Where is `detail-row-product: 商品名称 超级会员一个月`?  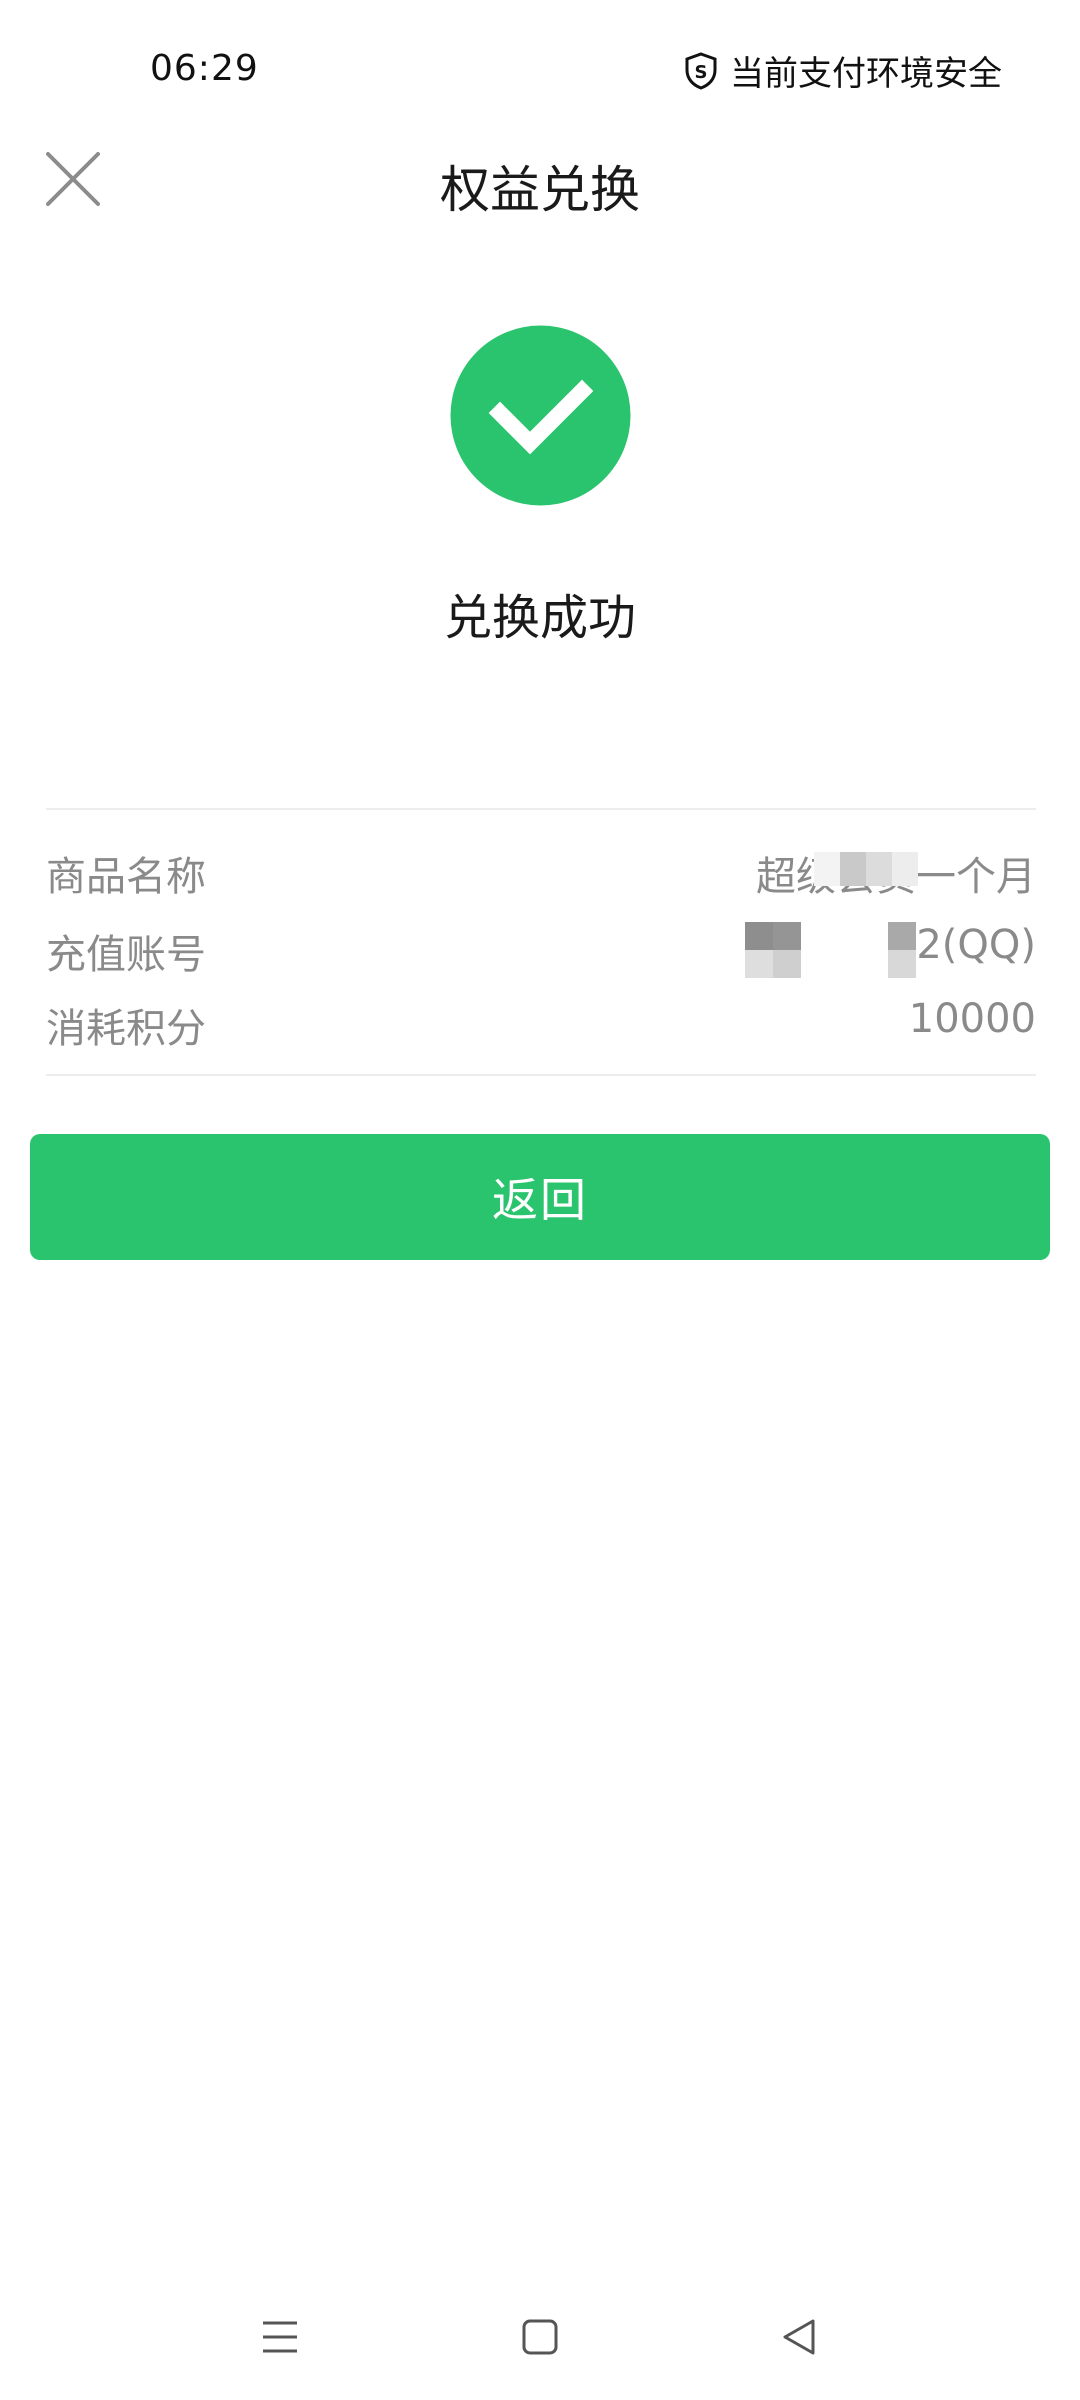
detail-row-product: 商品名称 超级会员一个月 is located at coordinates (541, 874).